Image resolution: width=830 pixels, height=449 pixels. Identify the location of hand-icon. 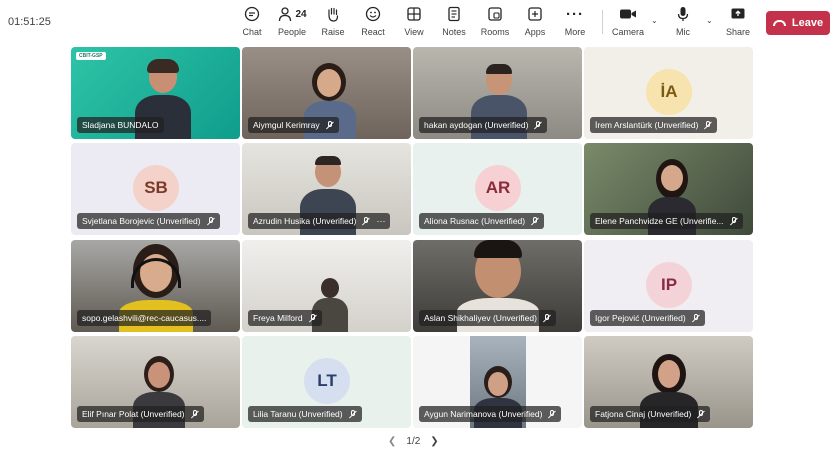
(333, 14).